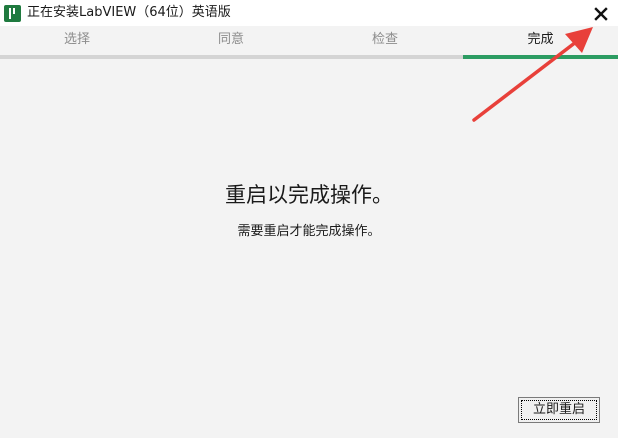 The height and width of the screenshot is (443, 618). What do you see at coordinates (309, 440) in the screenshot?
I see `window-bottom-edge` at bounding box center [309, 440].